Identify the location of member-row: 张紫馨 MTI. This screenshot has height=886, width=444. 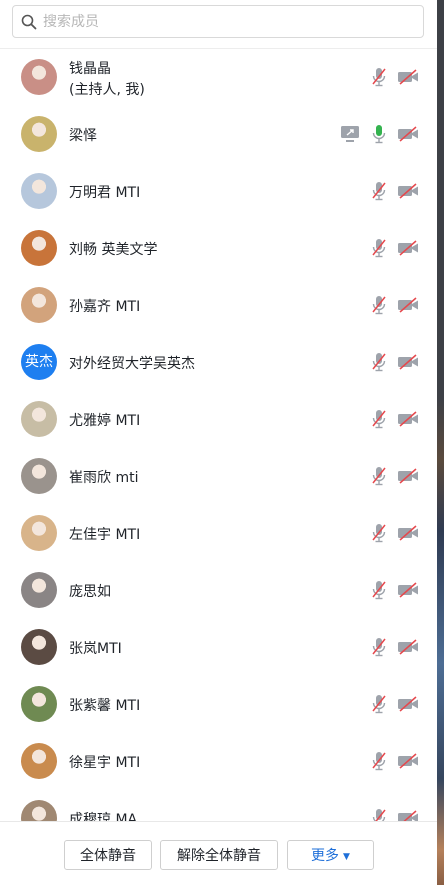
(218, 704).